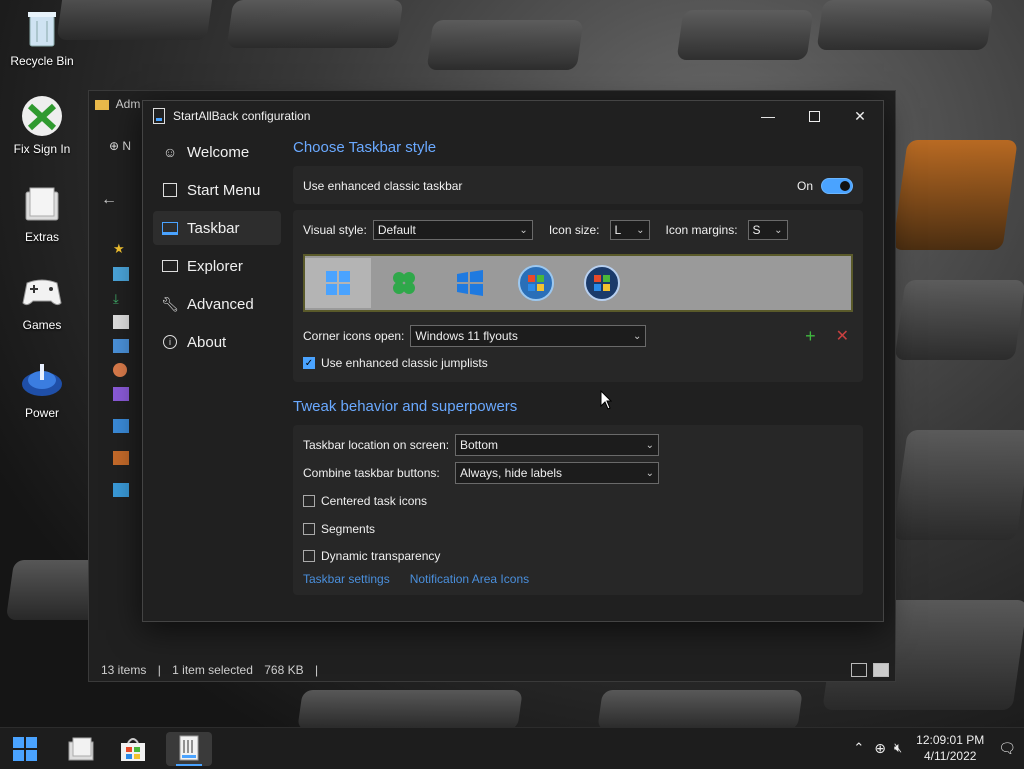 The image size is (1024, 769). I want to click on taskbar-store, so click(133, 749).